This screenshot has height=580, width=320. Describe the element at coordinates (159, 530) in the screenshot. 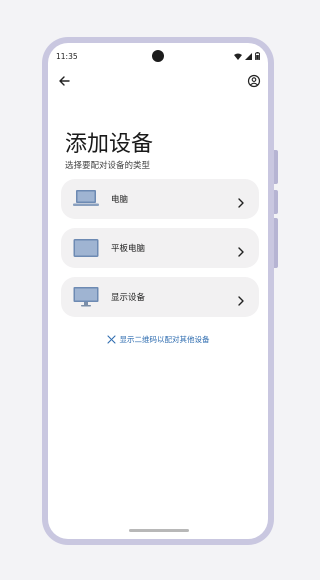

I see `home-indicator` at that location.